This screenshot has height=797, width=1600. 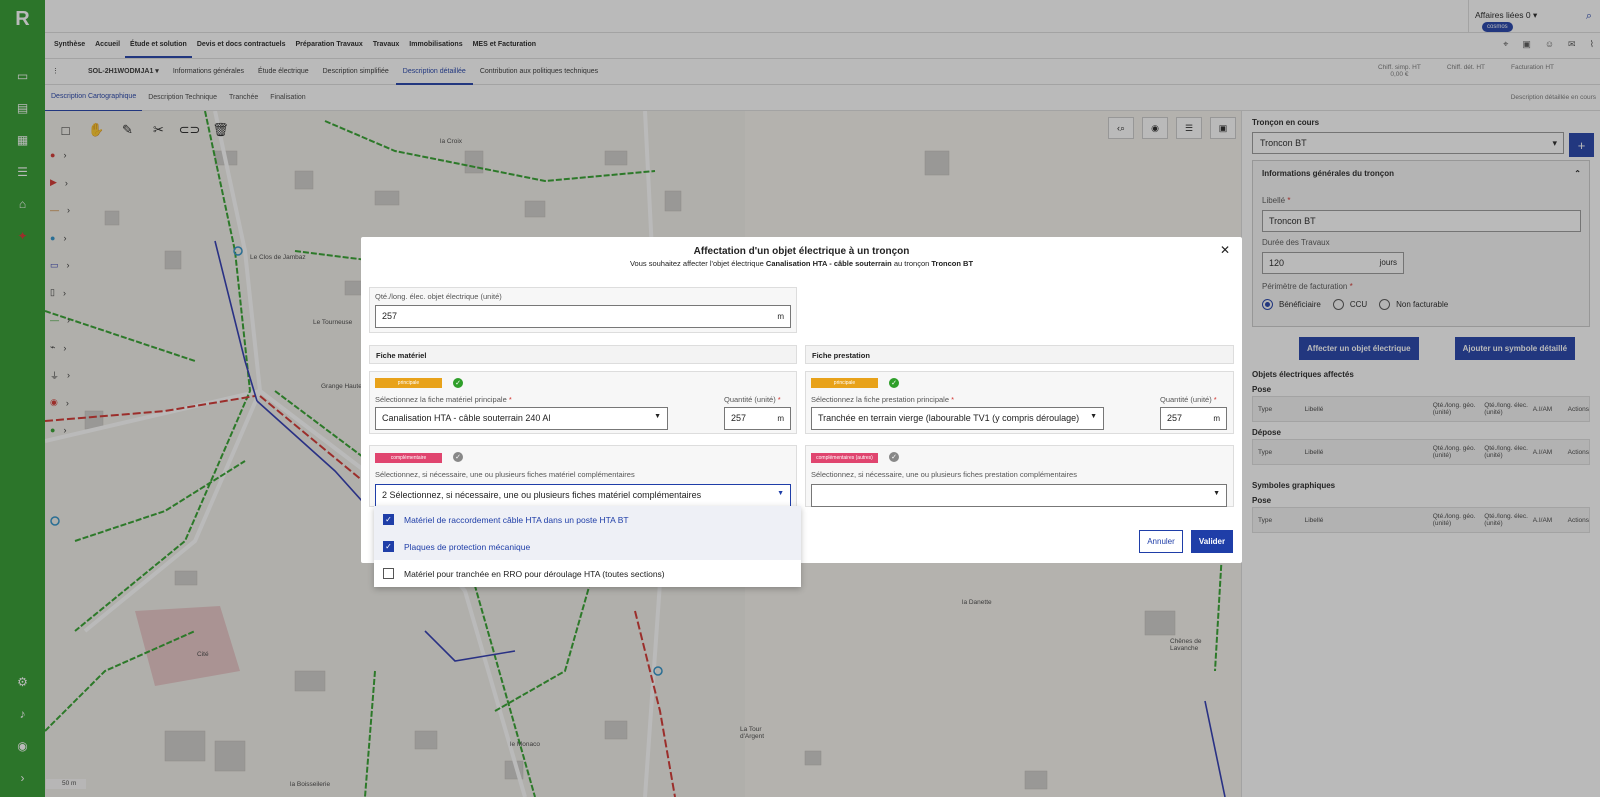 I want to click on close-icon: ✕, so click(x=1225, y=250).